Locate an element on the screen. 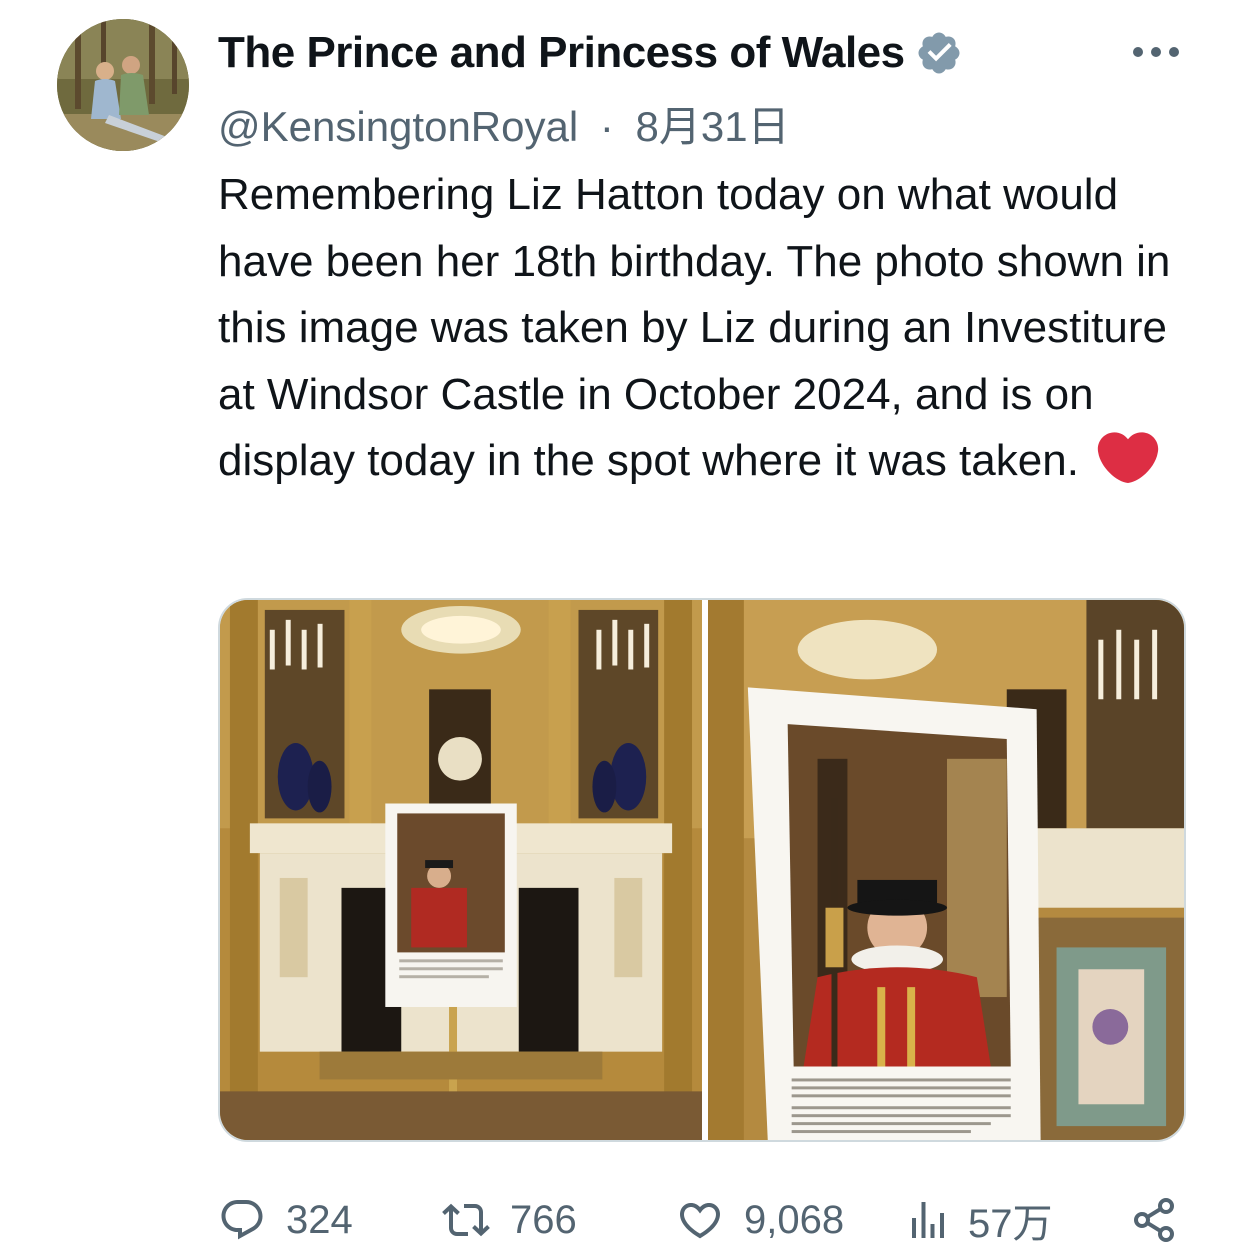  repost-count: 766 is located at coordinates (543, 1219).